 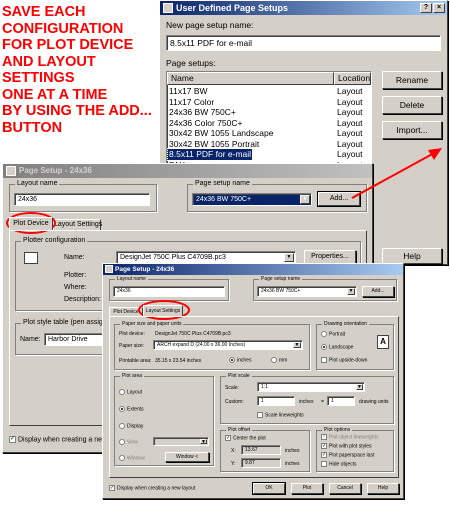 What do you see at coordinates (426, 8) in the screenshot?
I see `help-title-button: ?` at bounding box center [426, 8].